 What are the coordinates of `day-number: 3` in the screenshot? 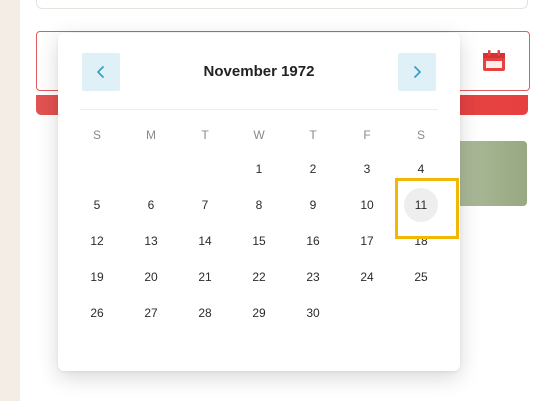 It's located at (367, 169).